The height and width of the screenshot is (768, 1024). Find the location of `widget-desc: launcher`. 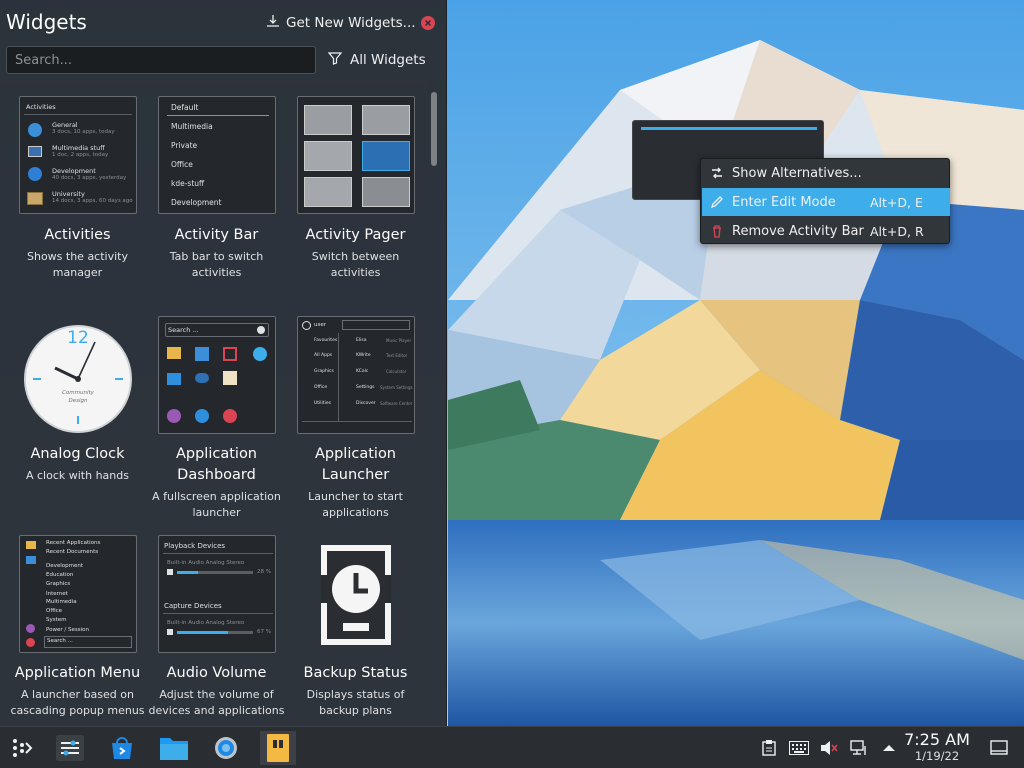

widget-desc: launcher is located at coordinates (216, 512).